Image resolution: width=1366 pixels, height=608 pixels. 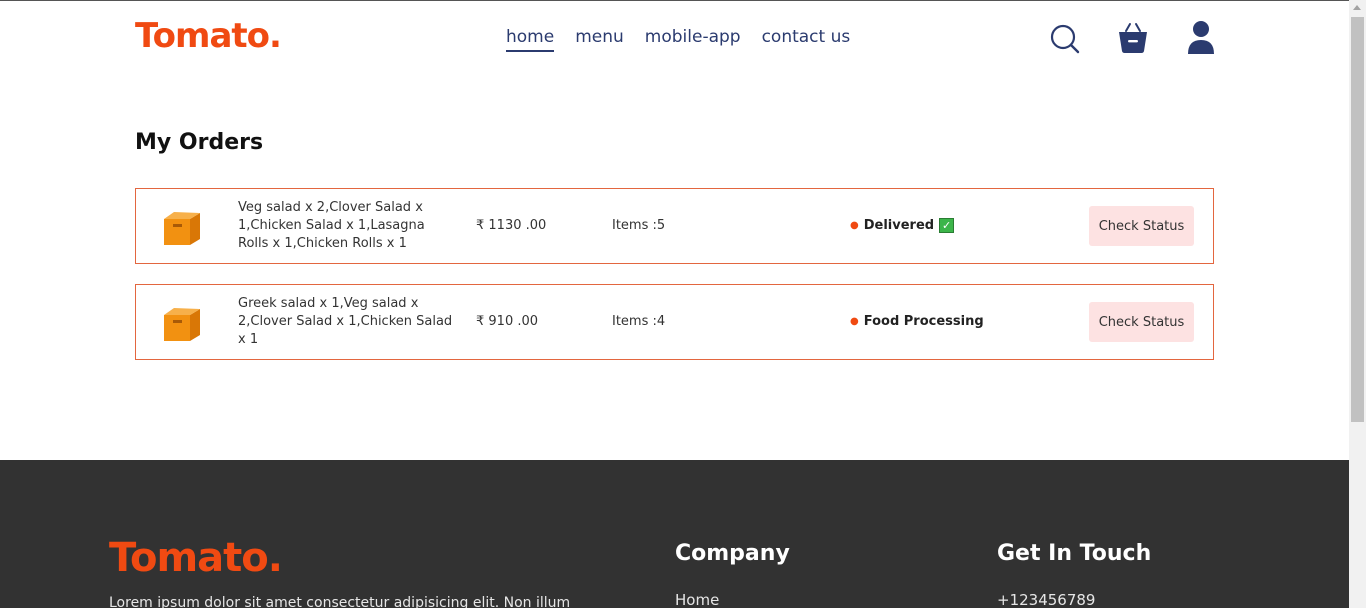 What do you see at coordinates (947, 225) in the screenshot?
I see `check-icon: ✓` at bounding box center [947, 225].